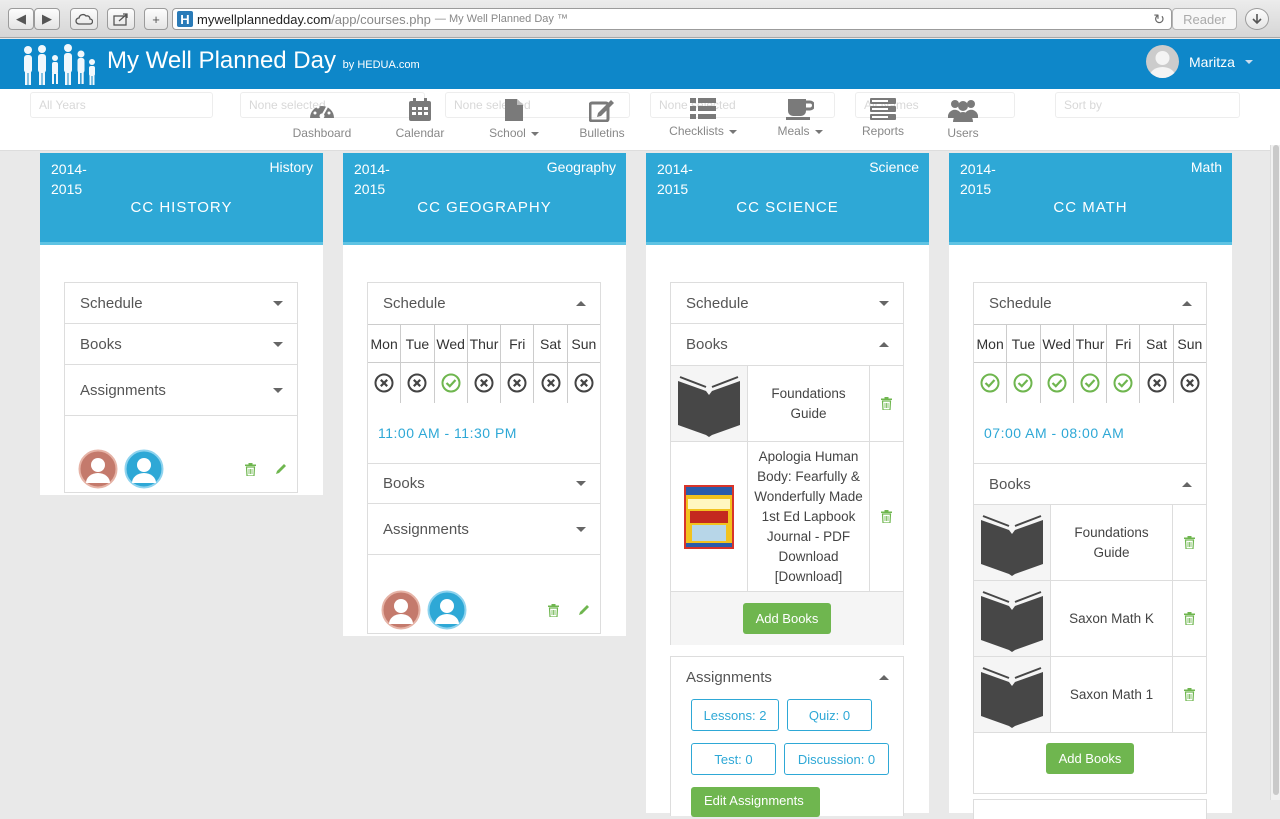 The width and height of the screenshot is (1280, 819). Describe the element at coordinates (221, 60) in the screenshot. I see `brand-name: My Well Planned Day` at that location.